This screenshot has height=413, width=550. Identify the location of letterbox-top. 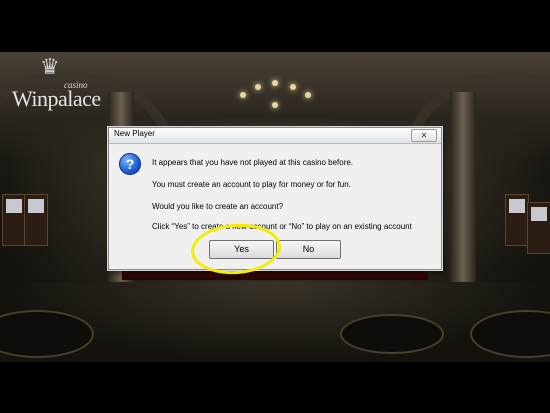
(275, 26).